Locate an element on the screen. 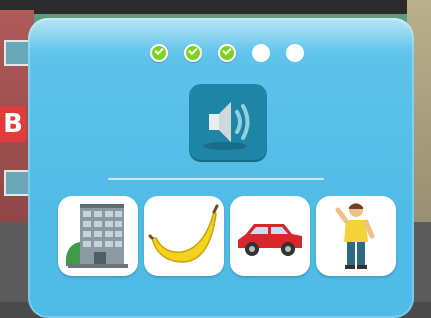 This screenshot has width=431, height=318. banana-icon is located at coordinates (183, 233).